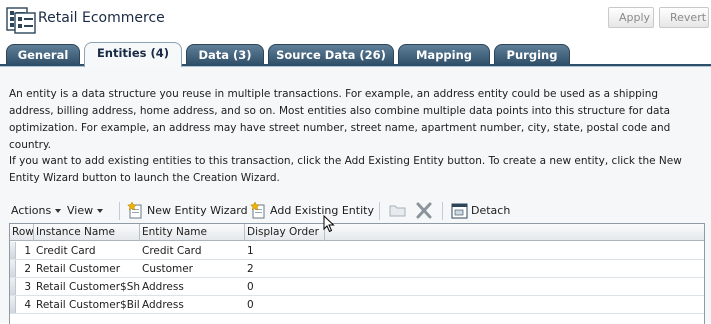  Describe the element at coordinates (225, 54) in the screenshot. I see `tab-data: Data (3)` at that location.